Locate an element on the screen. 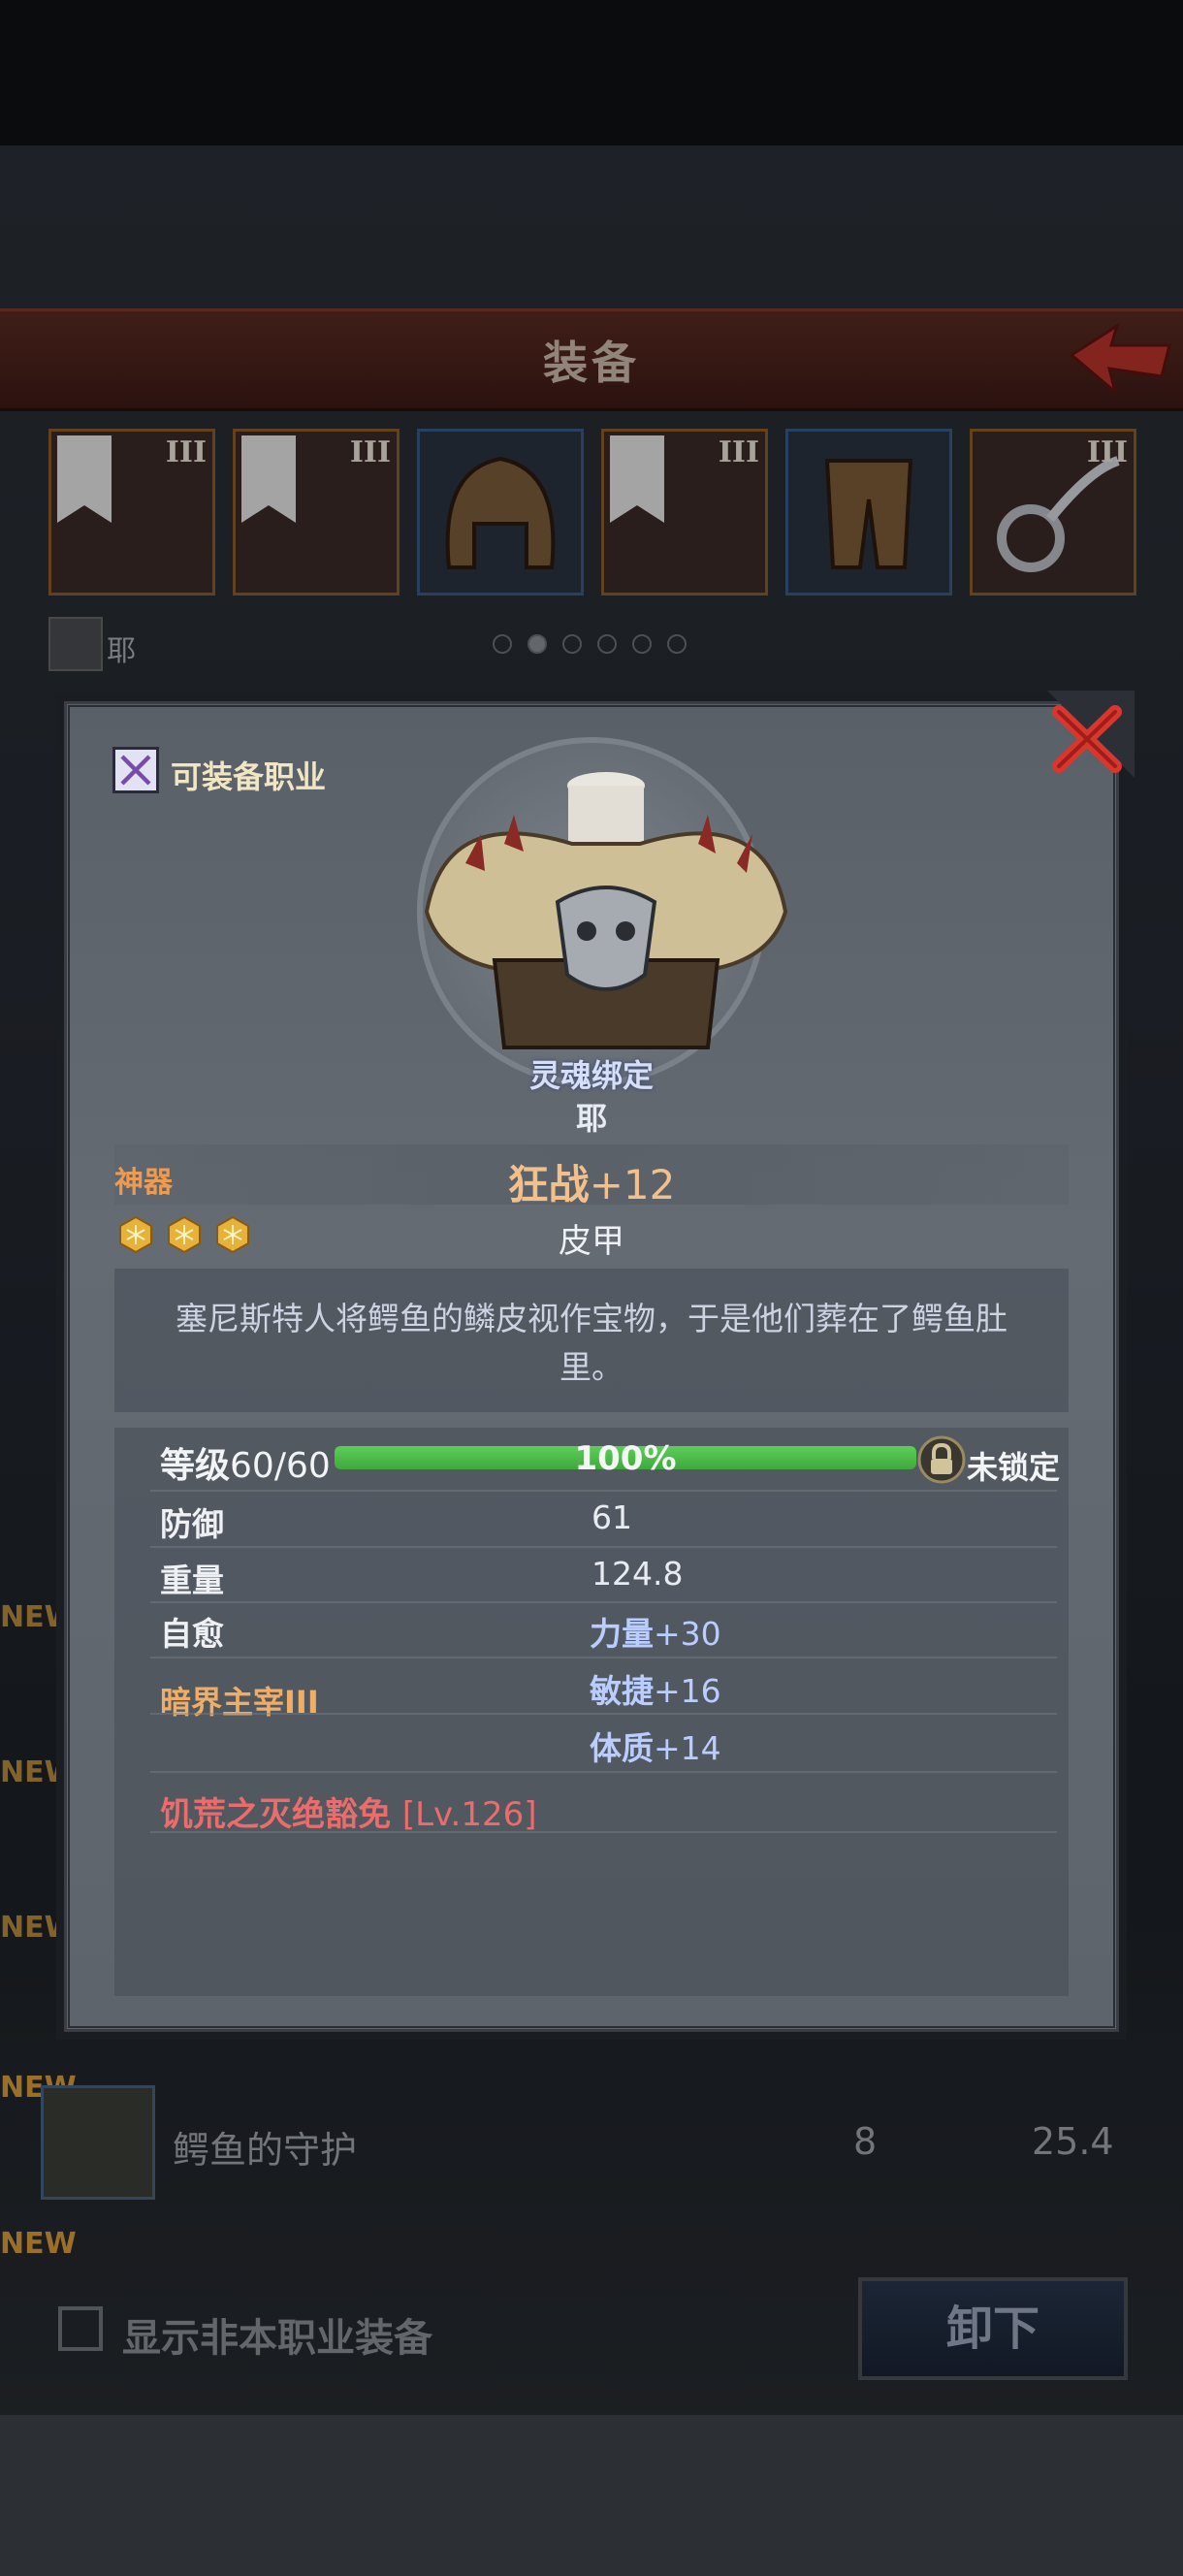  close-icon is located at coordinates (1086, 739).